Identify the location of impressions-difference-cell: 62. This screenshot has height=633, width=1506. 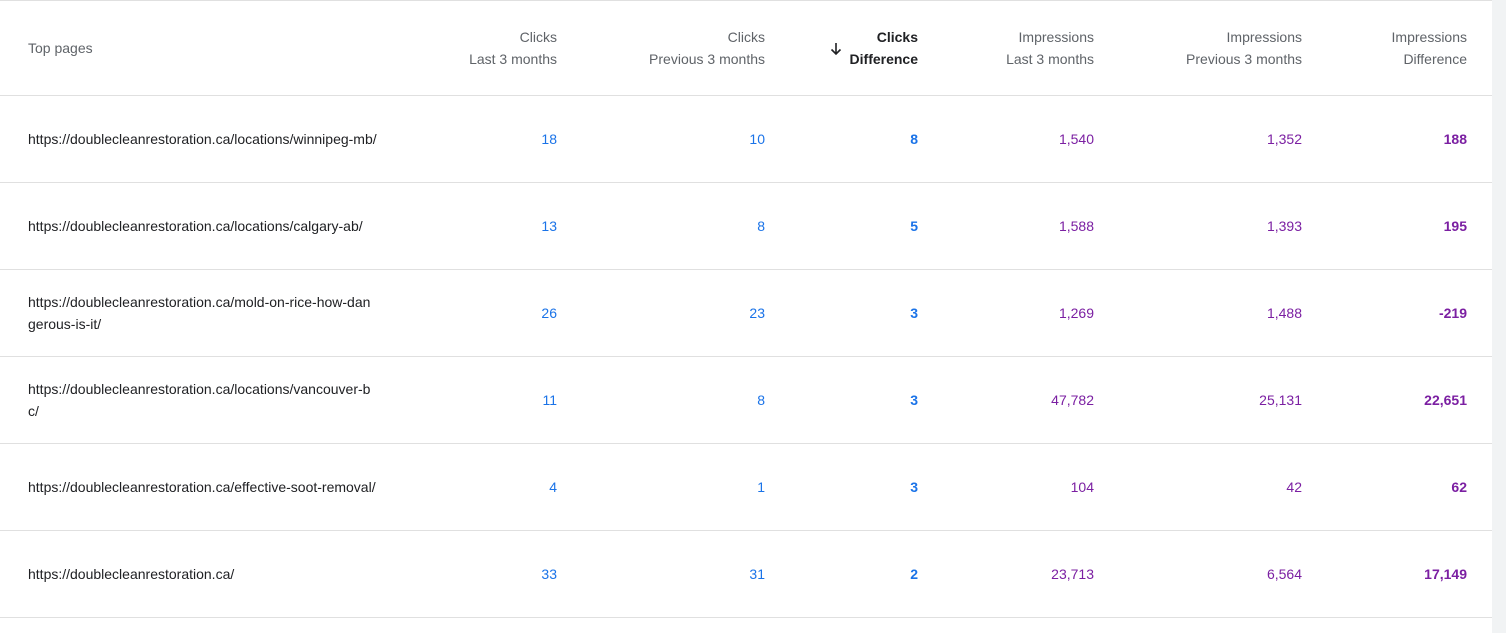
(1384, 487).